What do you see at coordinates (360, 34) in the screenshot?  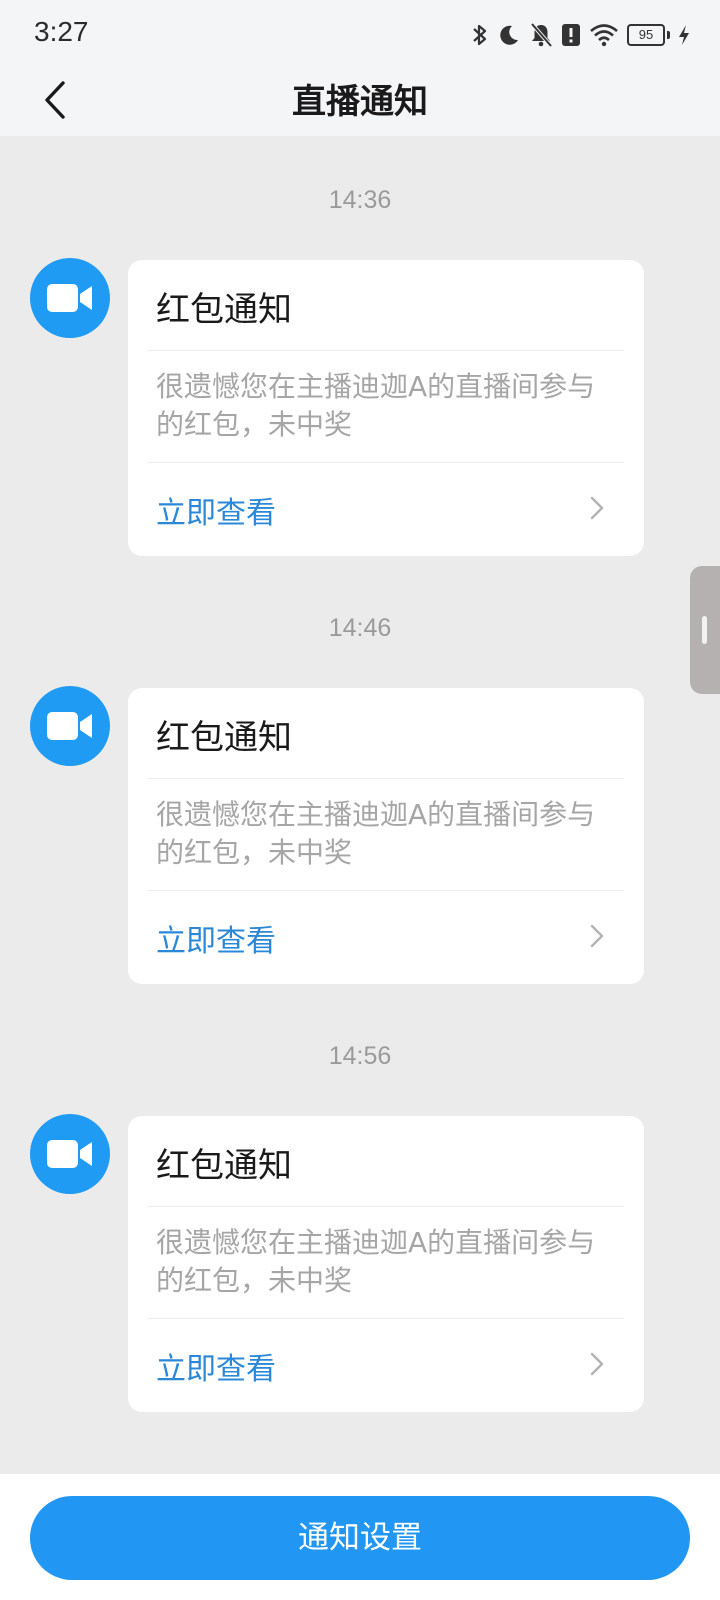 I see `status-bar: 3:27 95` at bounding box center [360, 34].